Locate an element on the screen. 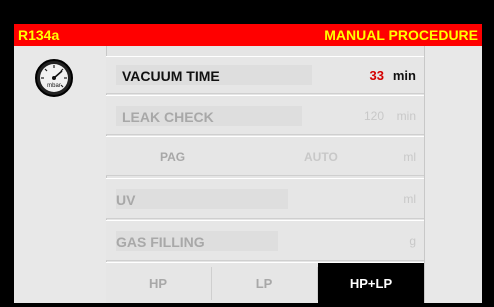  oil-type-label: PAG is located at coordinates (173, 157).